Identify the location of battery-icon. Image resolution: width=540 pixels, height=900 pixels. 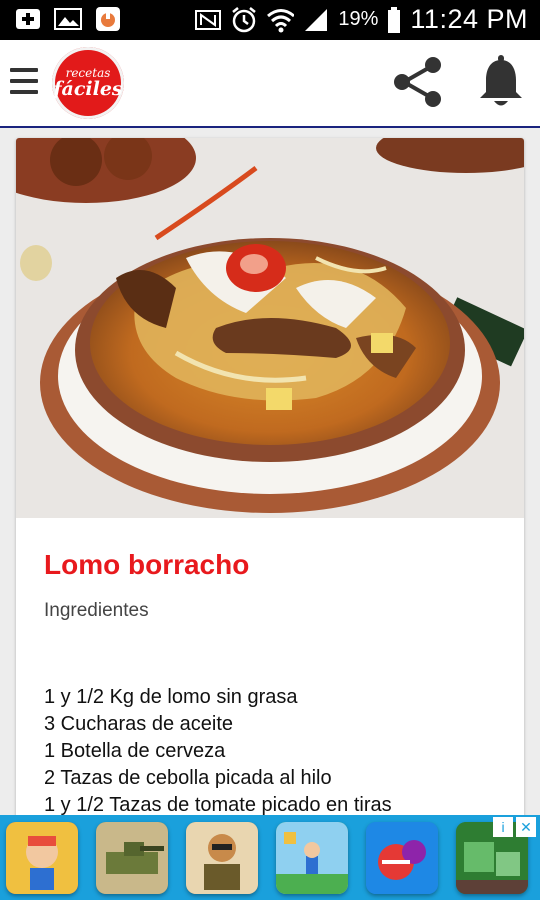
(394, 19).